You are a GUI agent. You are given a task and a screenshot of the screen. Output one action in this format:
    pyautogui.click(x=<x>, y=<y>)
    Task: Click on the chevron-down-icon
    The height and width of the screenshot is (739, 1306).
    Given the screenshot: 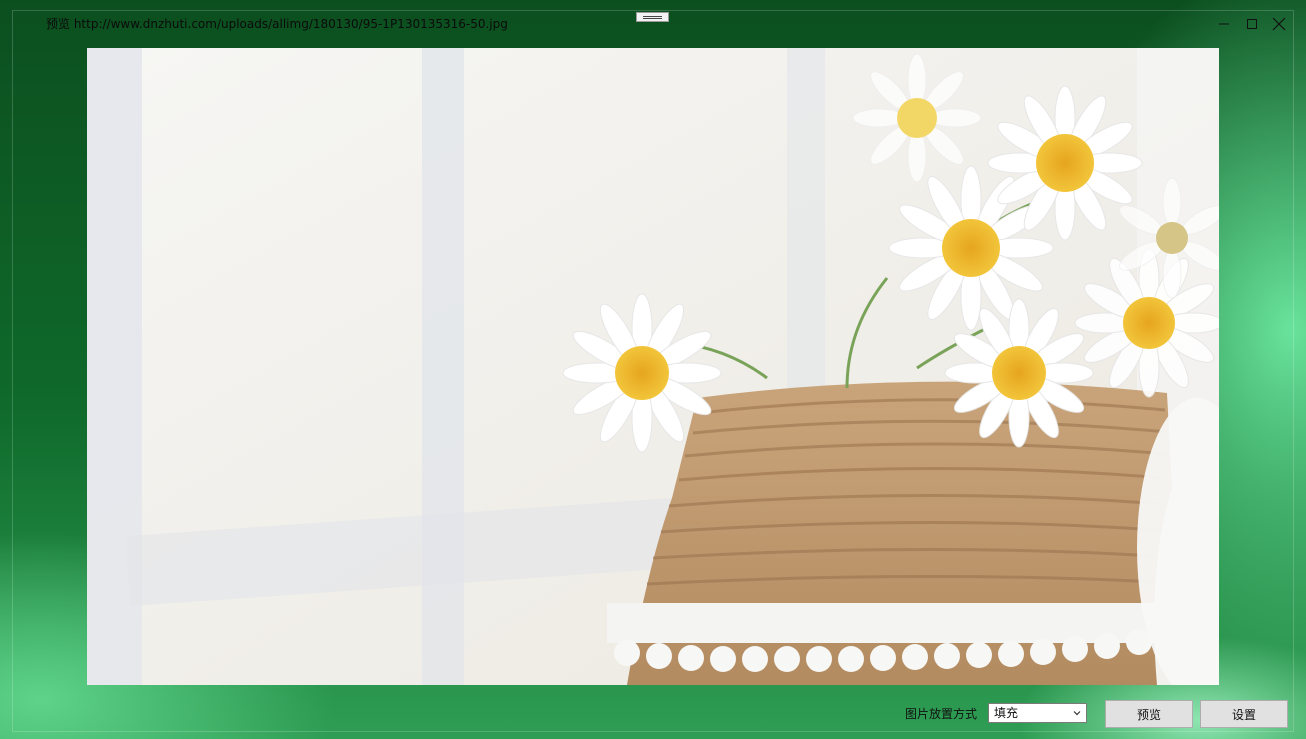 What is the action you would take?
    pyautogui.click(x=1077, y=713)
    